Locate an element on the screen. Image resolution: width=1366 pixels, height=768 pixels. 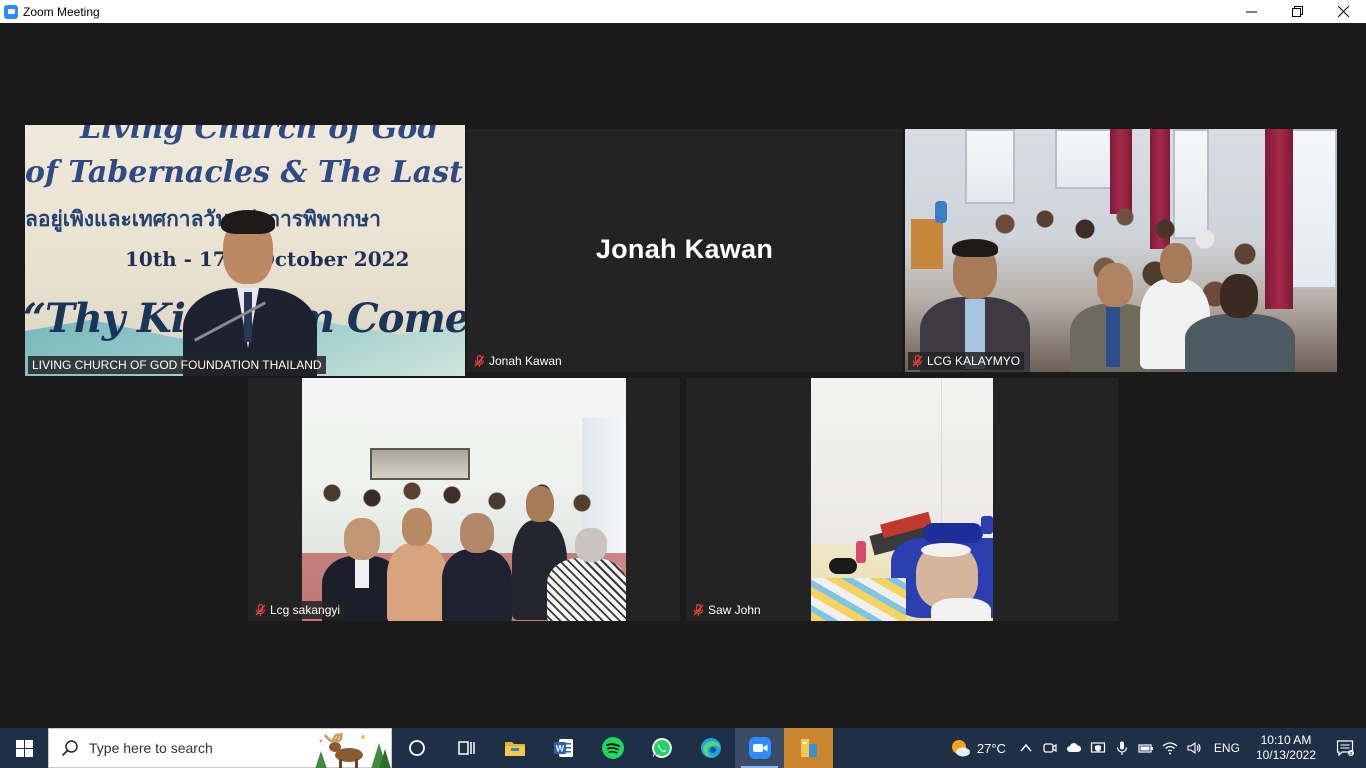
cortana-icon is located at coordinates (416, 748).